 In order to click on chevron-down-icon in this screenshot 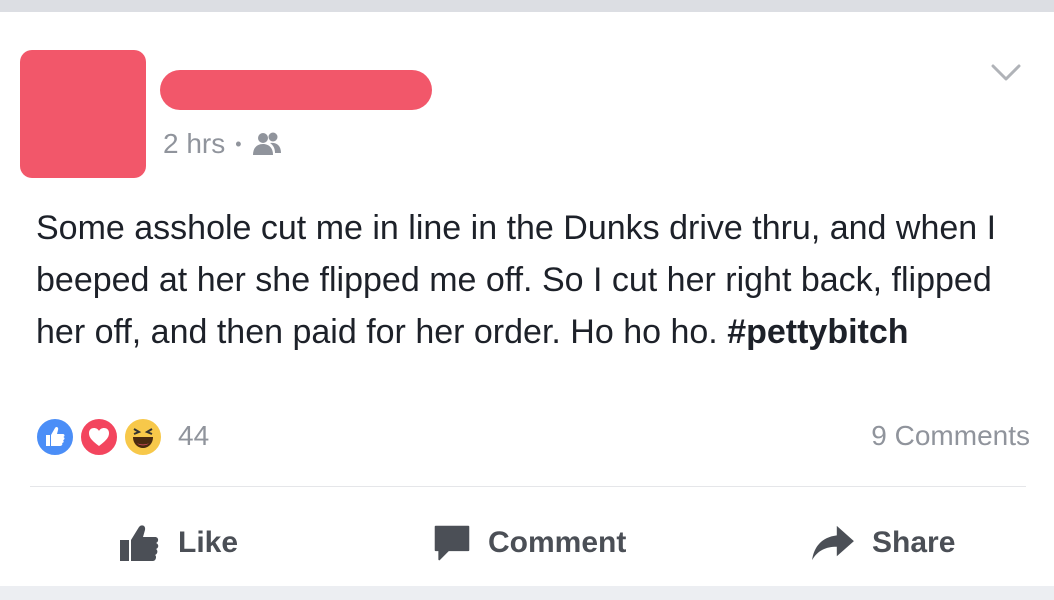, I will do `click(1006, 73)`.